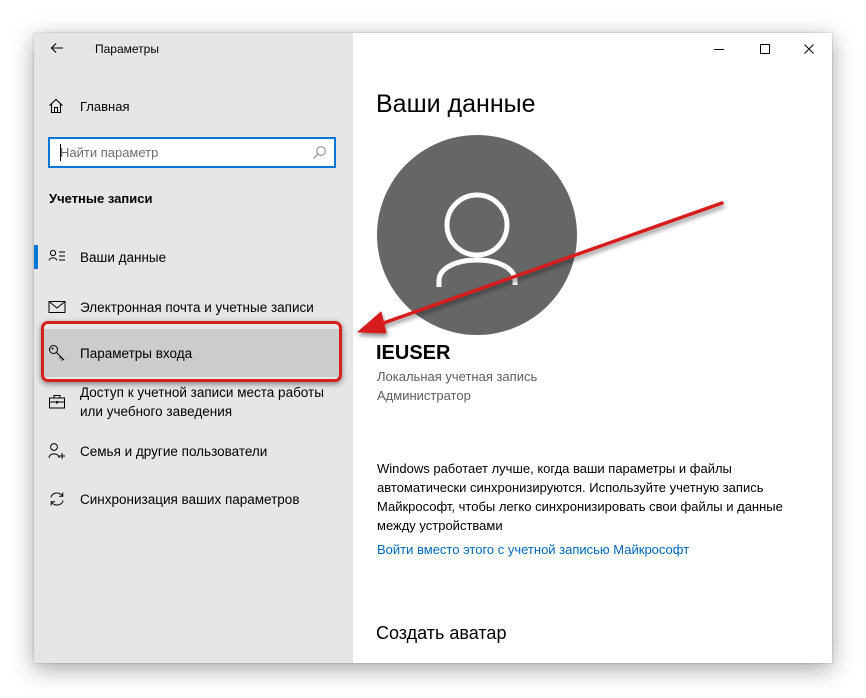  I want to click on minimize-button, so click(719, 49).